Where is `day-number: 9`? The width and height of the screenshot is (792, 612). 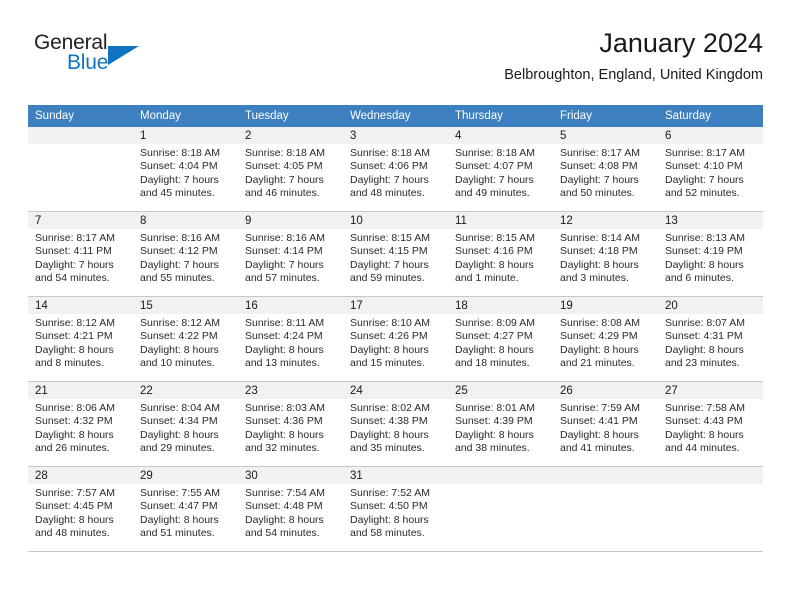 day-number: 9 is located at coordinates (290, 220).